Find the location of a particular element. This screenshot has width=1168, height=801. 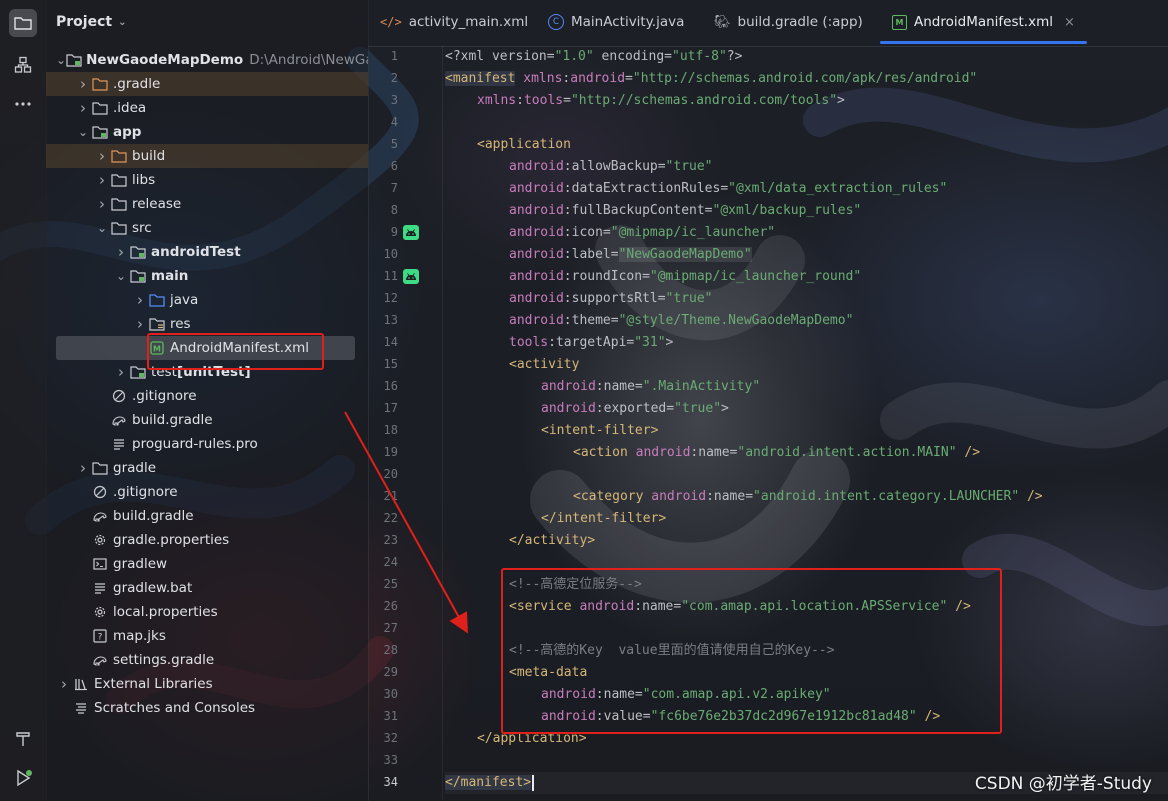

tree-item-label: gradle.properties is located at coordinates (171, 540).